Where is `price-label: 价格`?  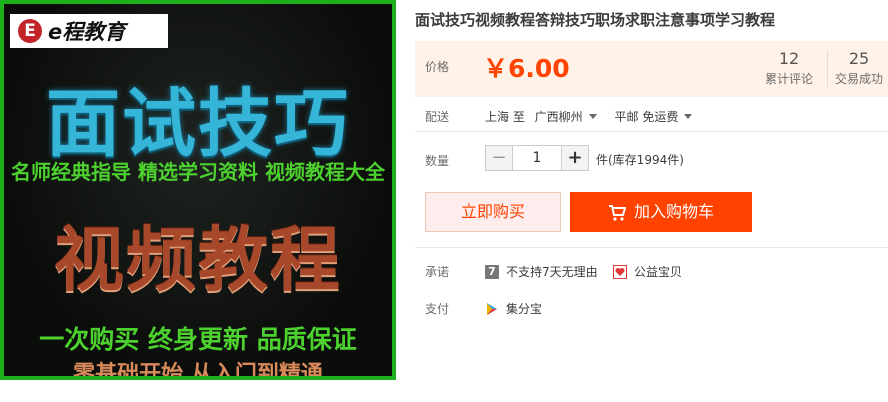 price-label: 价格 is located at coordinates (437, 67).